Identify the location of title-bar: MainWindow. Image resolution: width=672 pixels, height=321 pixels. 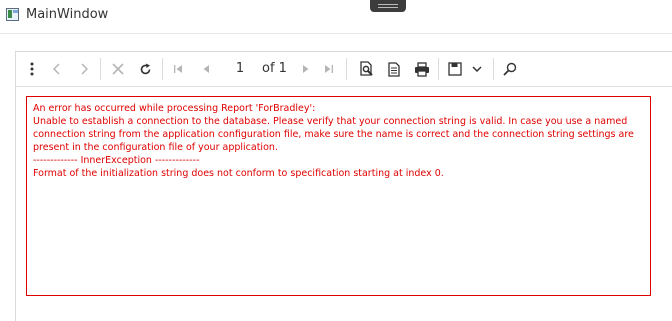
(336, 17).